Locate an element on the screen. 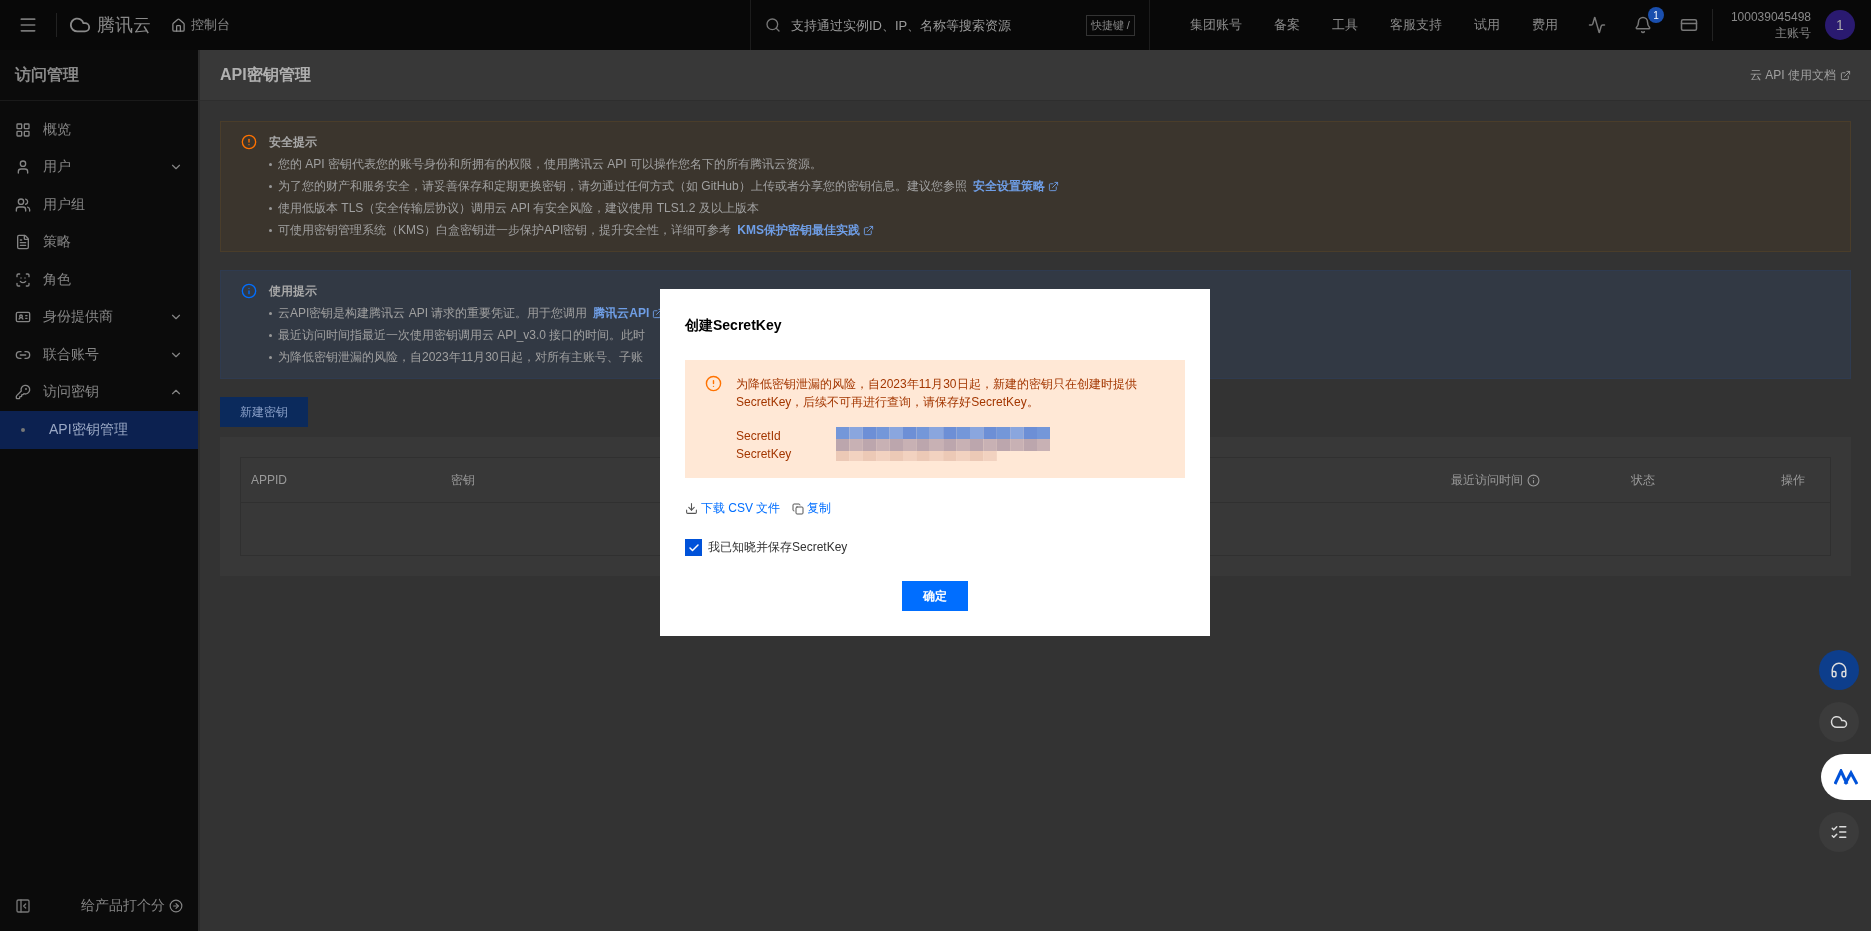 The width and height of the screenshot is (1871, 931). field-label: SecretId is located at coordinates (759, 436).